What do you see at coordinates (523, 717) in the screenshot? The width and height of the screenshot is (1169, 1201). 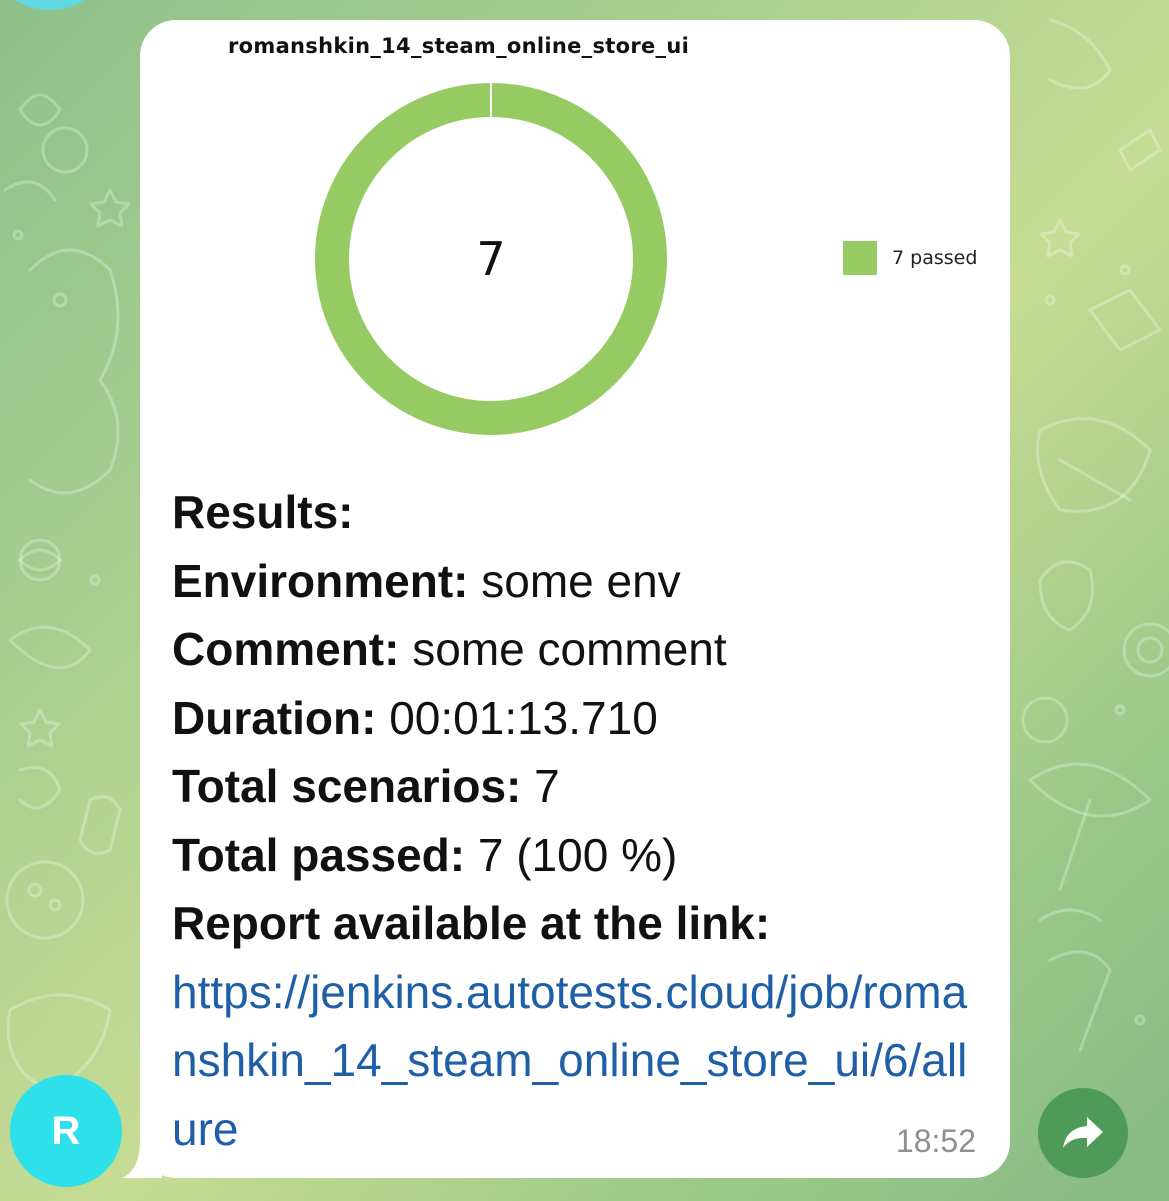 I see `duration-value: 00:01:13.710` at bounding box center [523, 717].